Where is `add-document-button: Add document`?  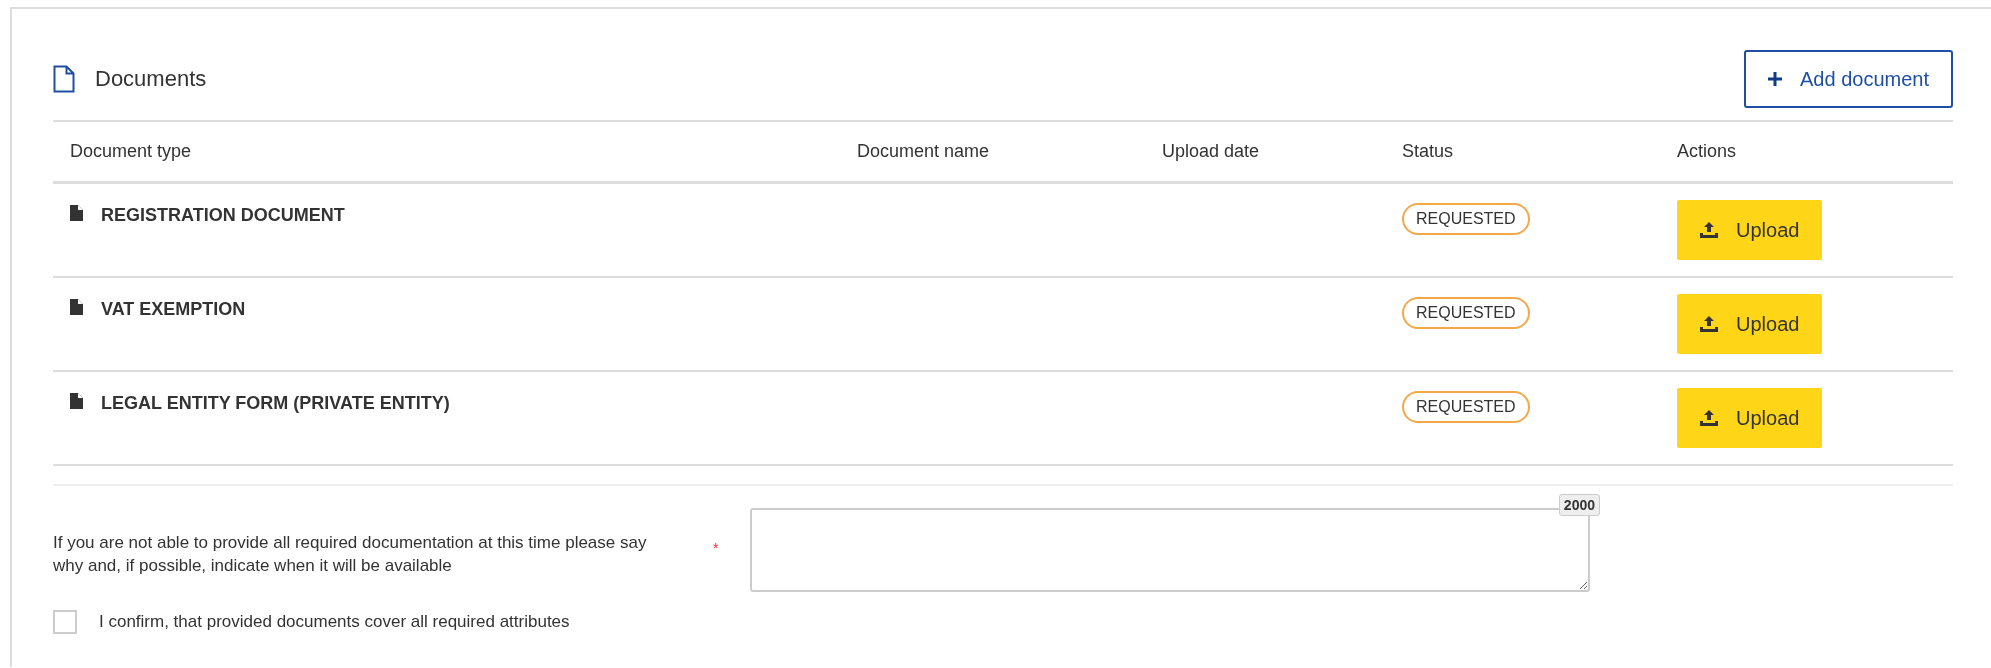
add-document-button: Add document is located at coordinates (1848, 79).